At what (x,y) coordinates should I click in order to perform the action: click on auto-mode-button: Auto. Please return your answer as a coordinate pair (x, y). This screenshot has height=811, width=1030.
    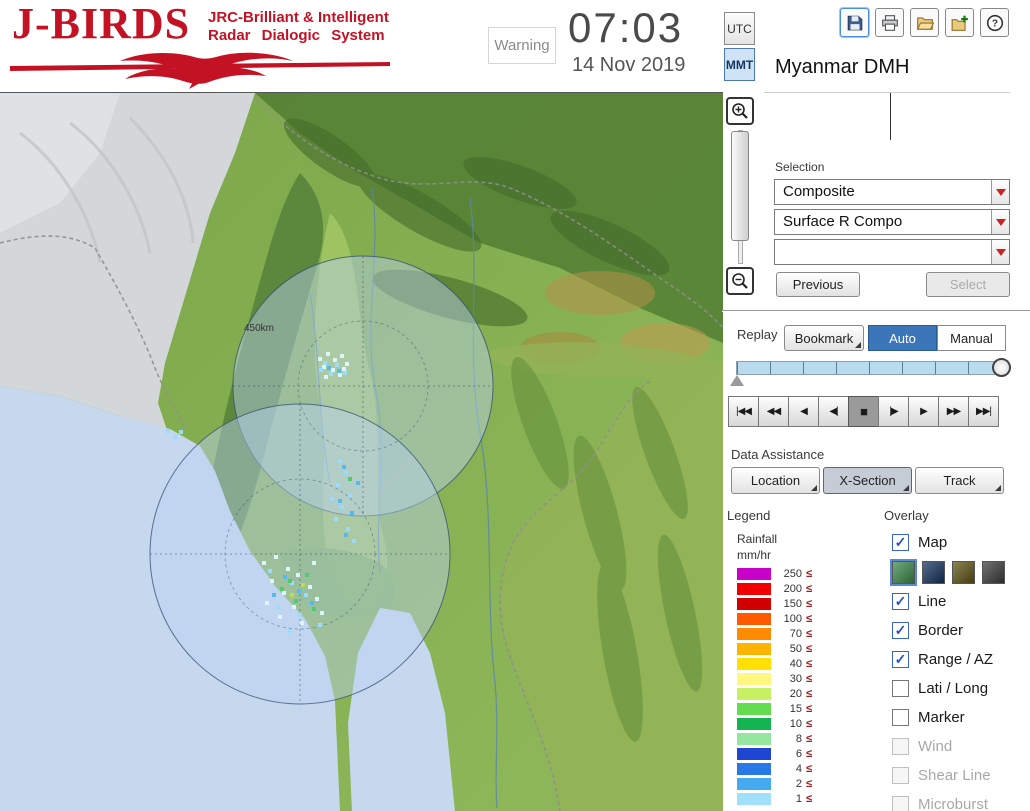
    Looking at the image, I should click on (902, 338).